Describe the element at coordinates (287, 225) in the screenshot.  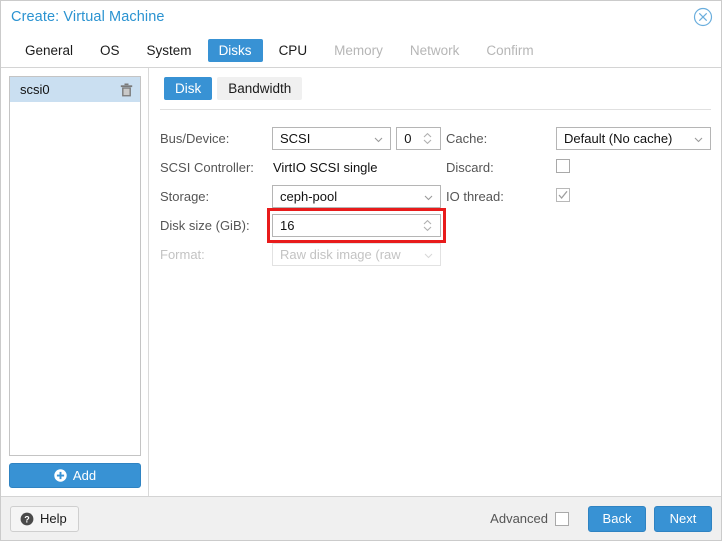
I see `disk-size-value: 16` at that location.